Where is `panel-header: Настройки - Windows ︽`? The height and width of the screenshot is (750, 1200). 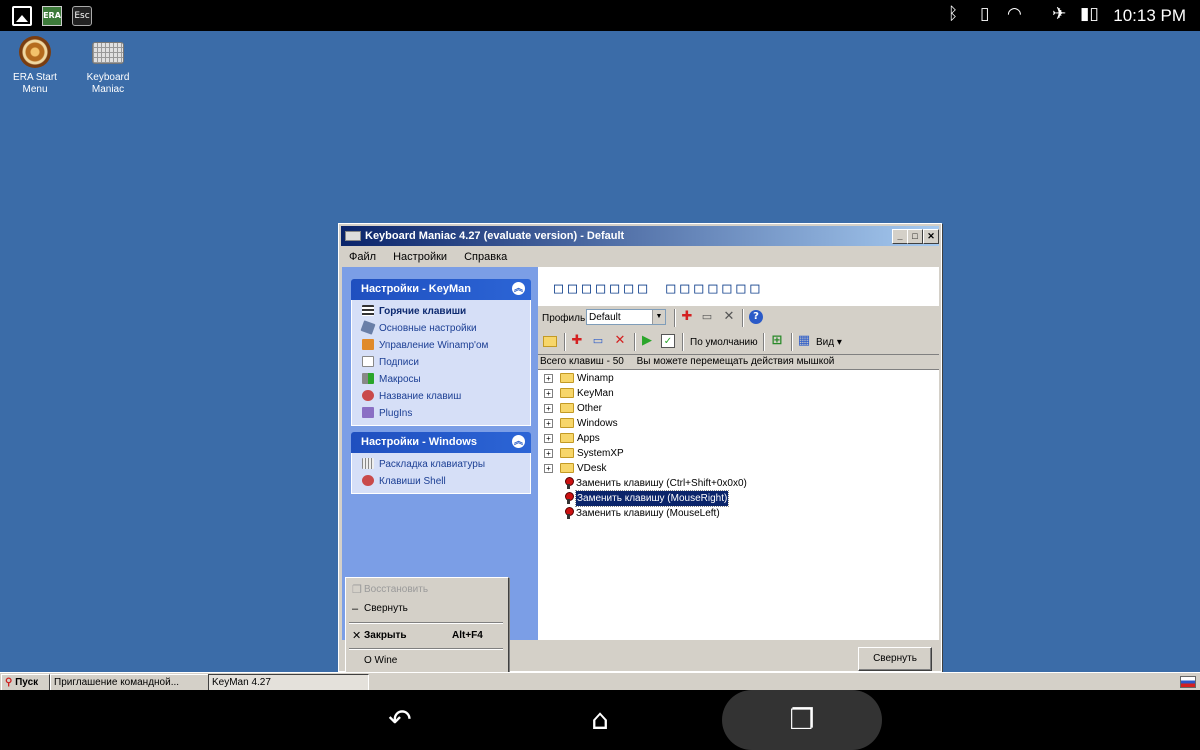
panel-header: Настройки - Windows ︽ is located at coordinates (441, 442).